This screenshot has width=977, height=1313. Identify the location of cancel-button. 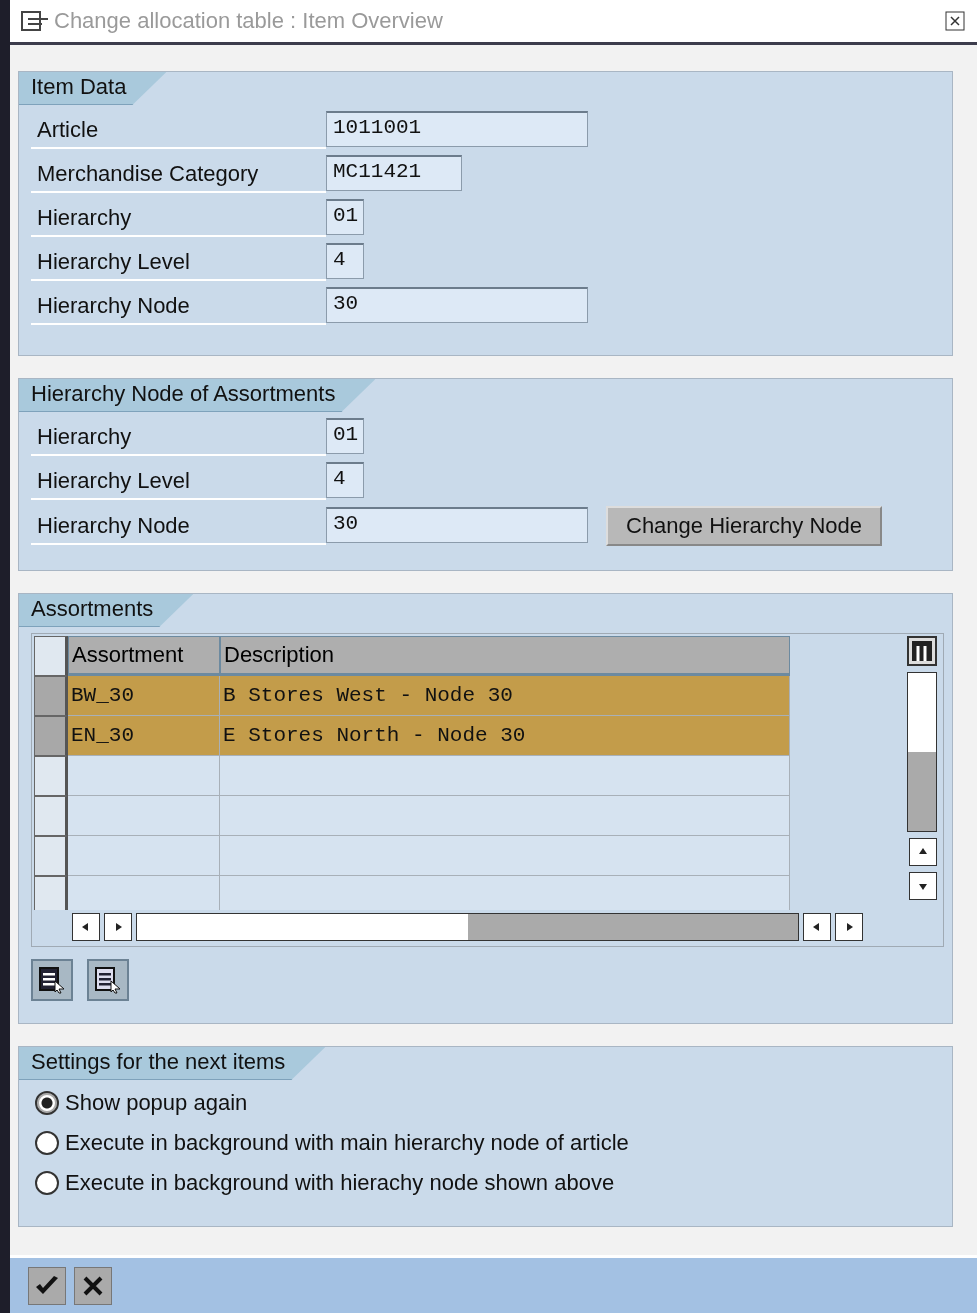
(93, 1285).